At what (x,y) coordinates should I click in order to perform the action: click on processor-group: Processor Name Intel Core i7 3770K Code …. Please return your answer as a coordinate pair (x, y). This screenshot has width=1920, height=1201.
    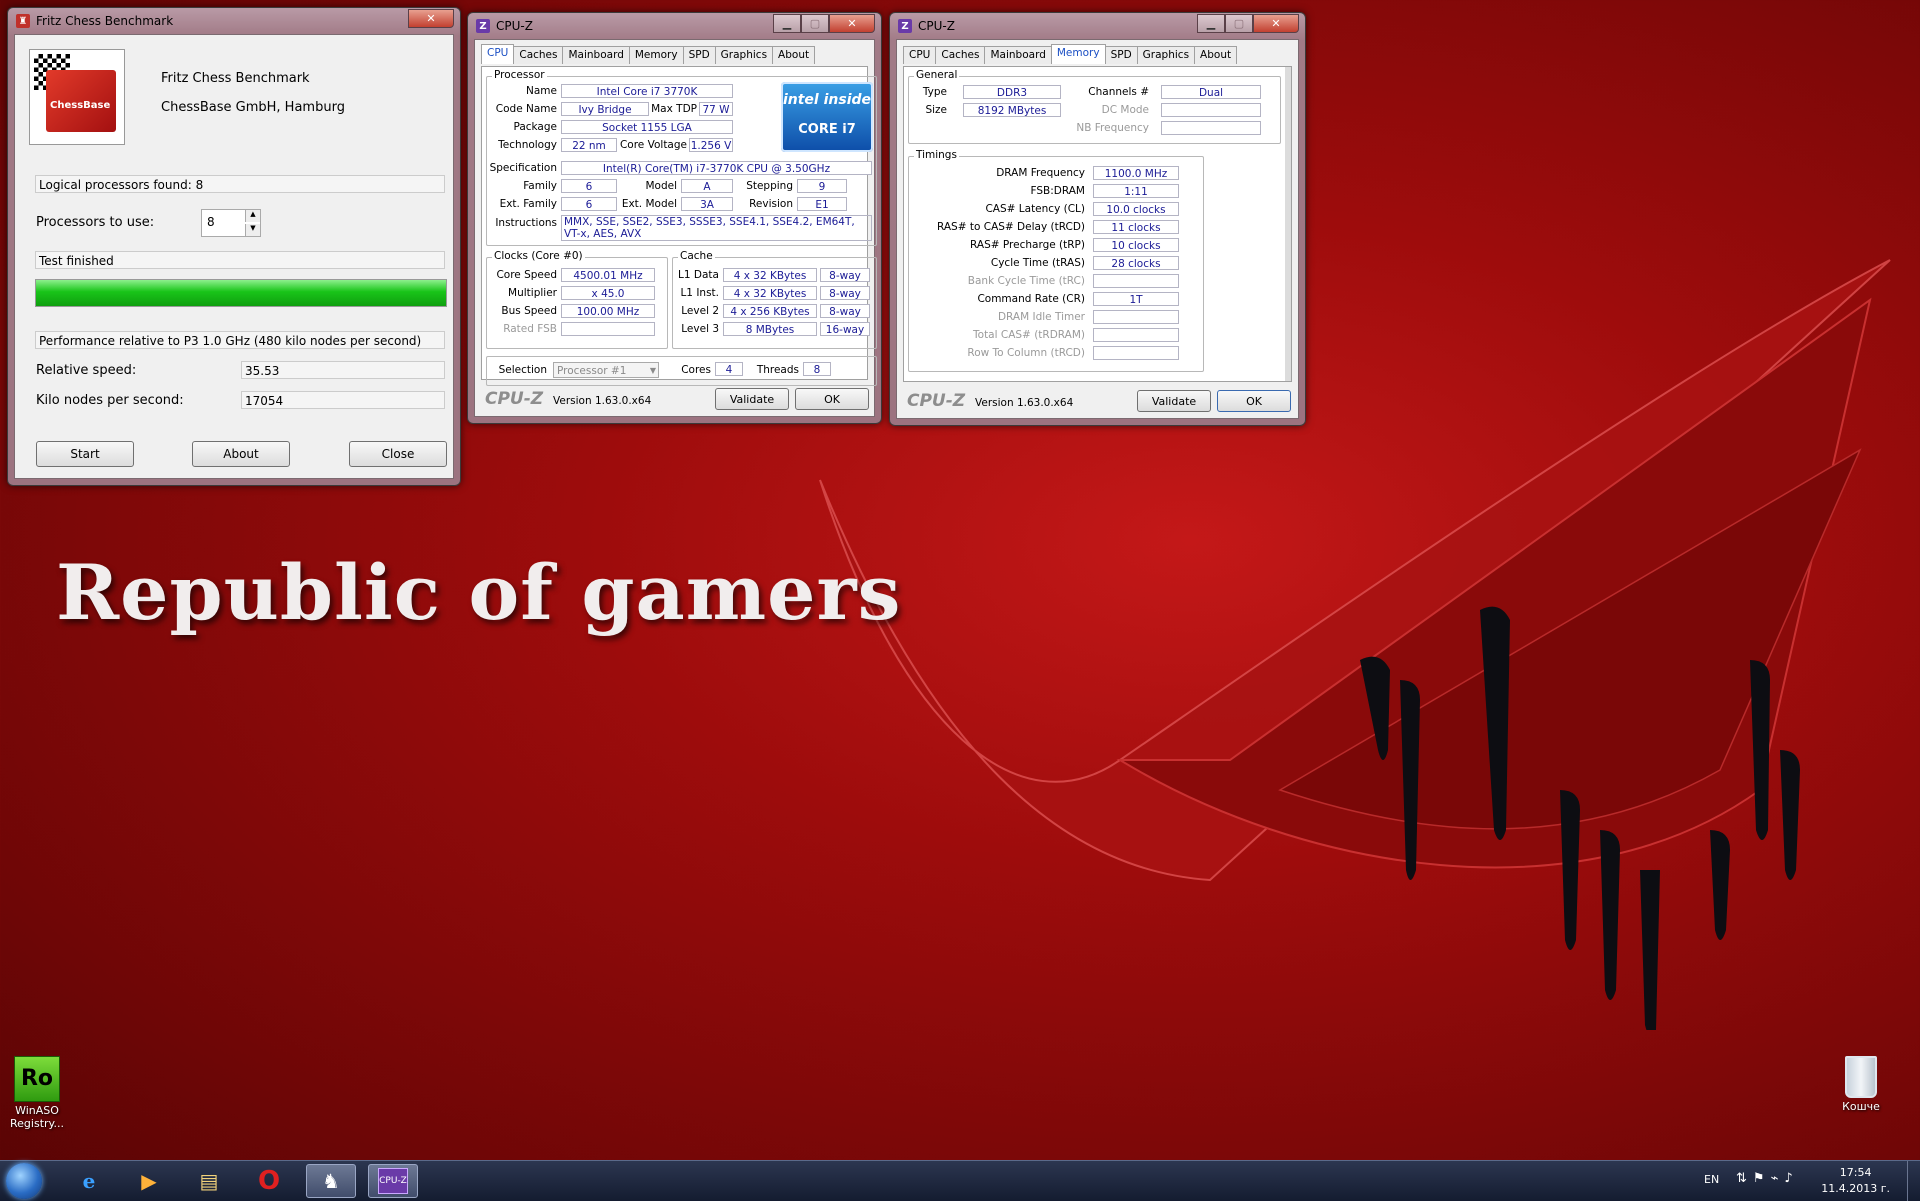
    Looking at the image, I should click on (681, 157).